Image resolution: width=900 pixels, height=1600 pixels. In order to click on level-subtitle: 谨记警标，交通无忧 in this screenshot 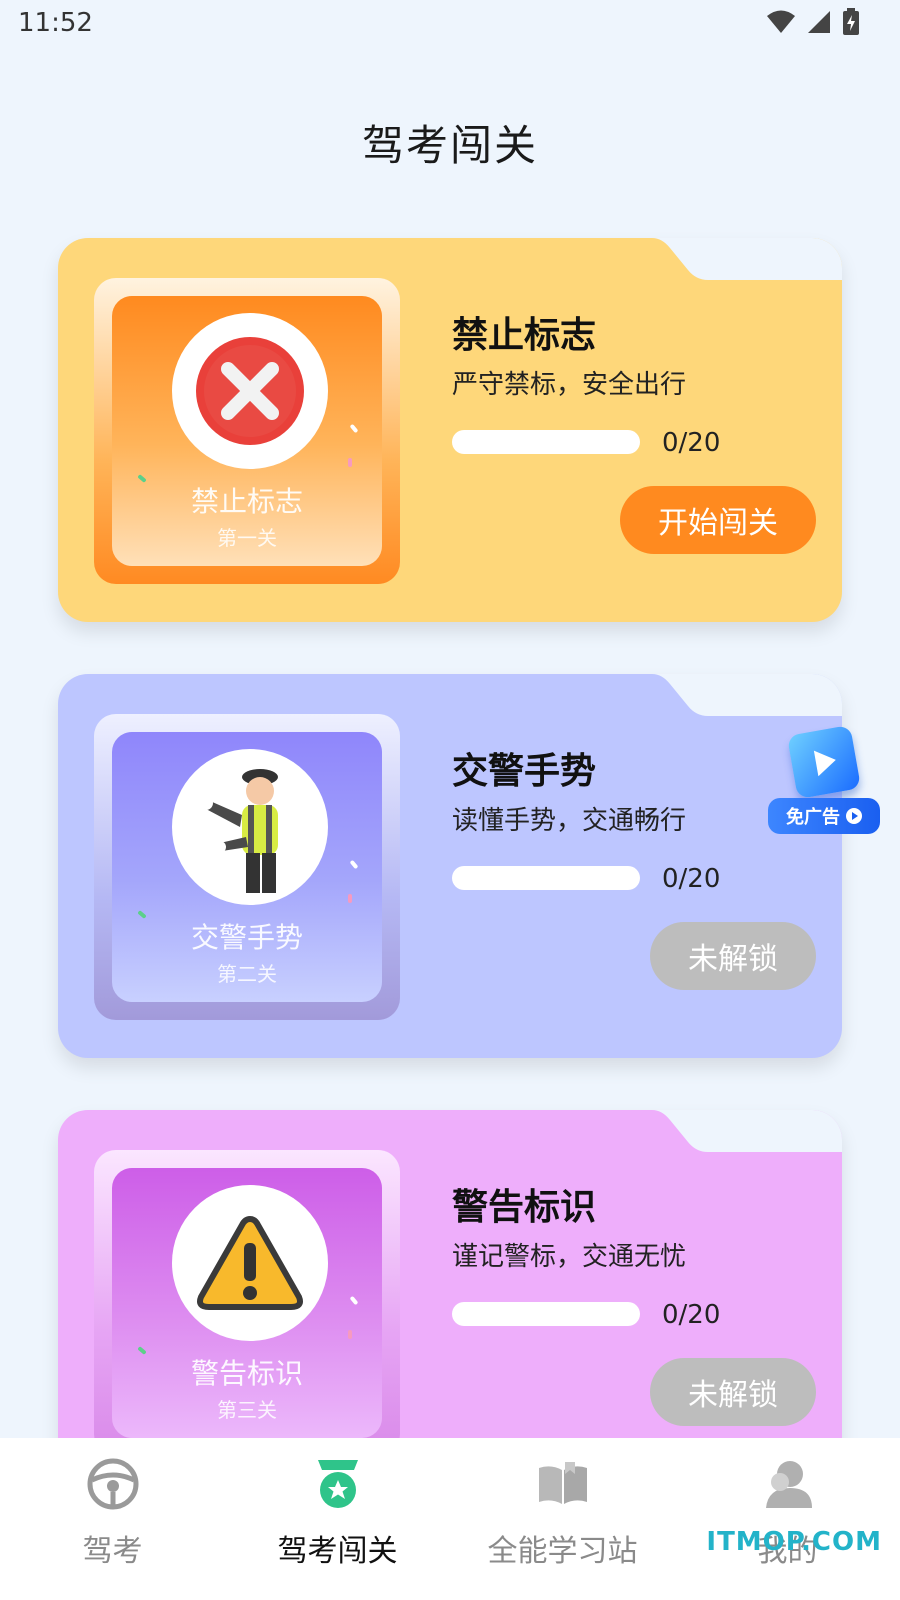, I will do `click(569, 1257)`.